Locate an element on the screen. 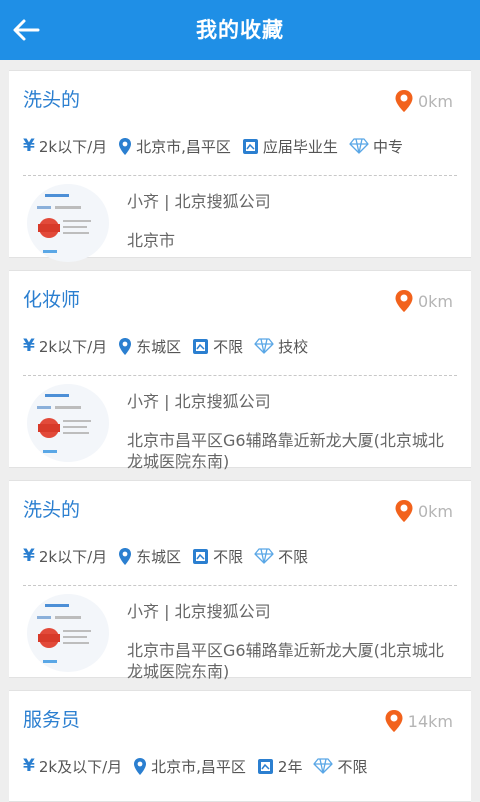 This screenshot has width=480, height=802. education-tag: 应届毕业生 is located at coordinates (290, 146).